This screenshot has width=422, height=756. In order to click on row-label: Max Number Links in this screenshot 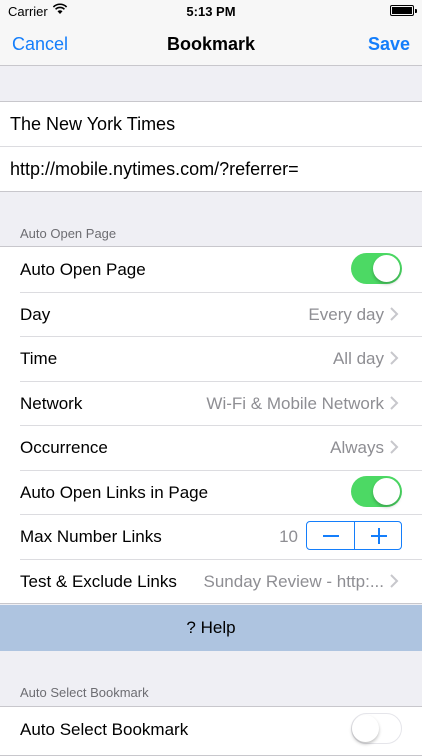, I will do `click(91, 536)`.